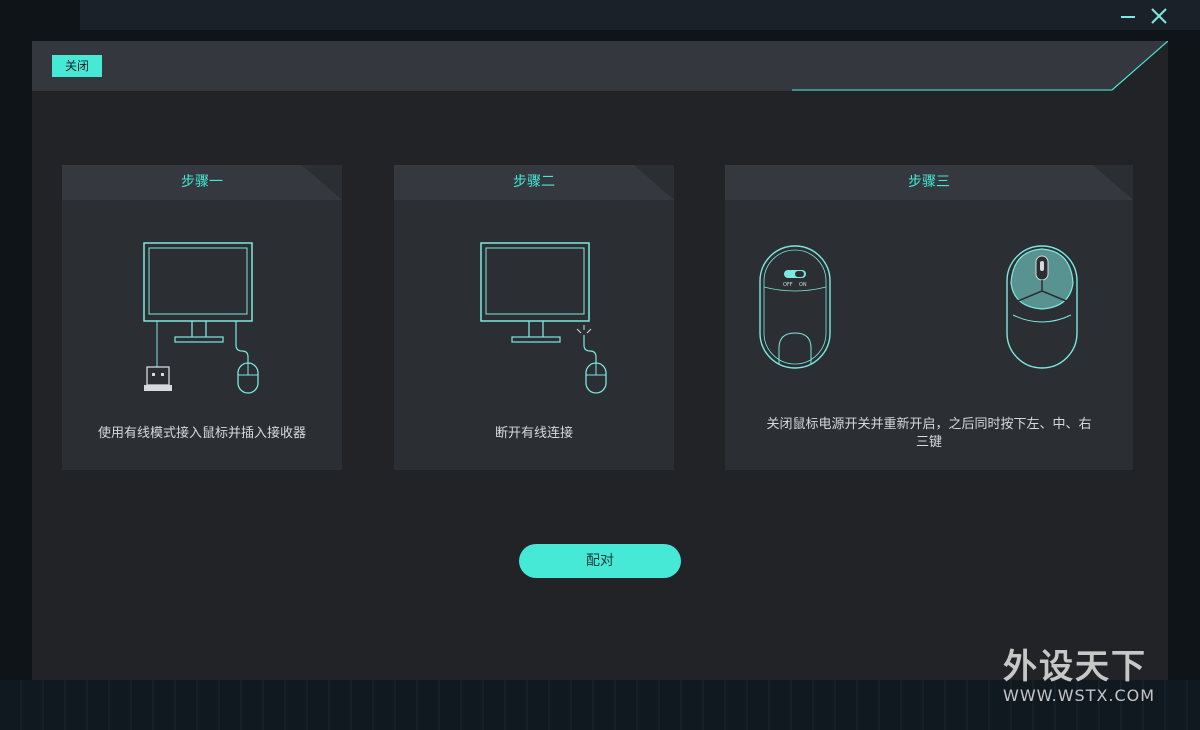  I want to click on step-card-3: 步骤三 OFF ON 关闭鼠标电源开关并重新开启，之后同时按下左、中、右 三键, so click(929, 317).